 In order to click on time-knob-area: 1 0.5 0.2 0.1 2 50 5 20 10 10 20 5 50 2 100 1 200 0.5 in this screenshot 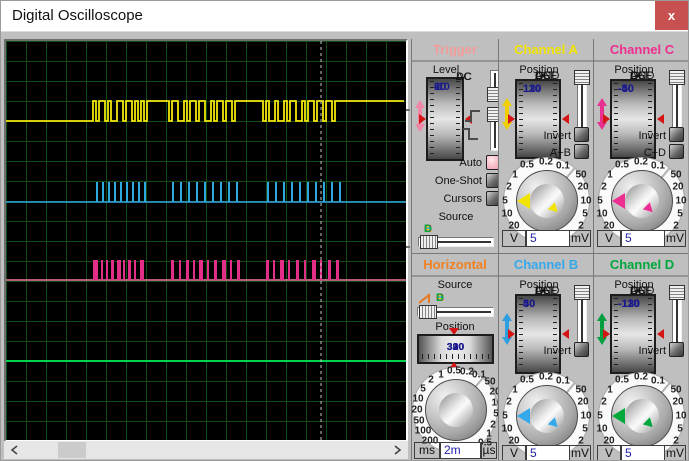, I will do `click(457, 409)`.